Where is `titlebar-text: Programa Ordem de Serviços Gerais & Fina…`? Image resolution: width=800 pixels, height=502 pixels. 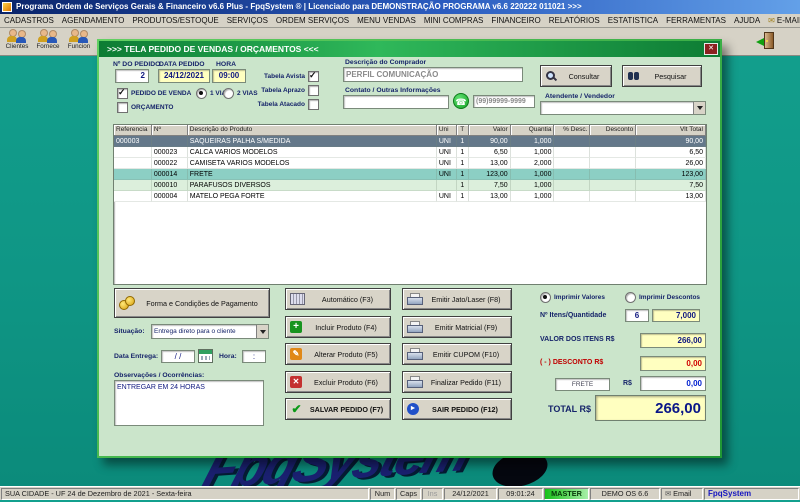 titlebar-text: Programa Ordem de Serviços Gerais & Fina… is located at coordinates (299, 6).